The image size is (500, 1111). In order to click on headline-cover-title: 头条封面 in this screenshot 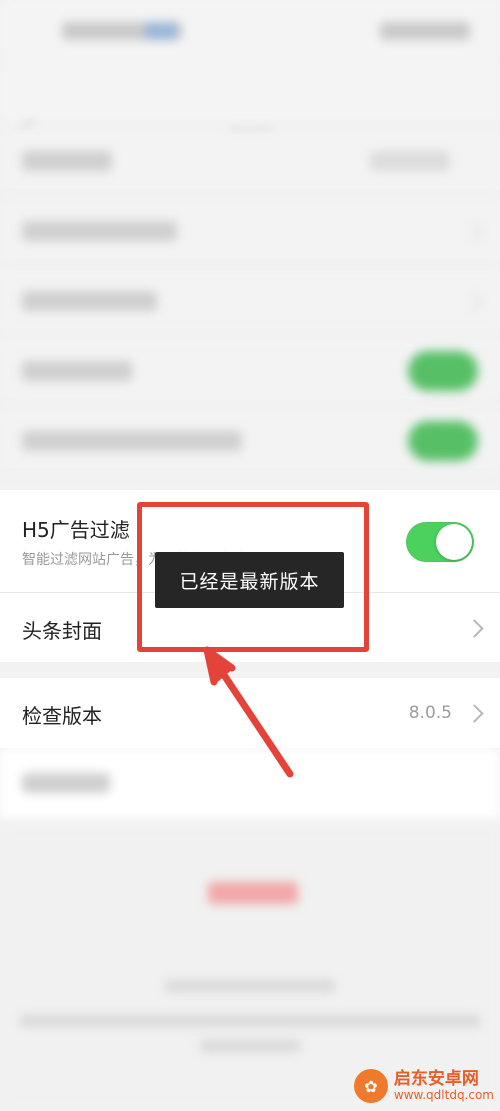, I will do `click(62, 631)`.